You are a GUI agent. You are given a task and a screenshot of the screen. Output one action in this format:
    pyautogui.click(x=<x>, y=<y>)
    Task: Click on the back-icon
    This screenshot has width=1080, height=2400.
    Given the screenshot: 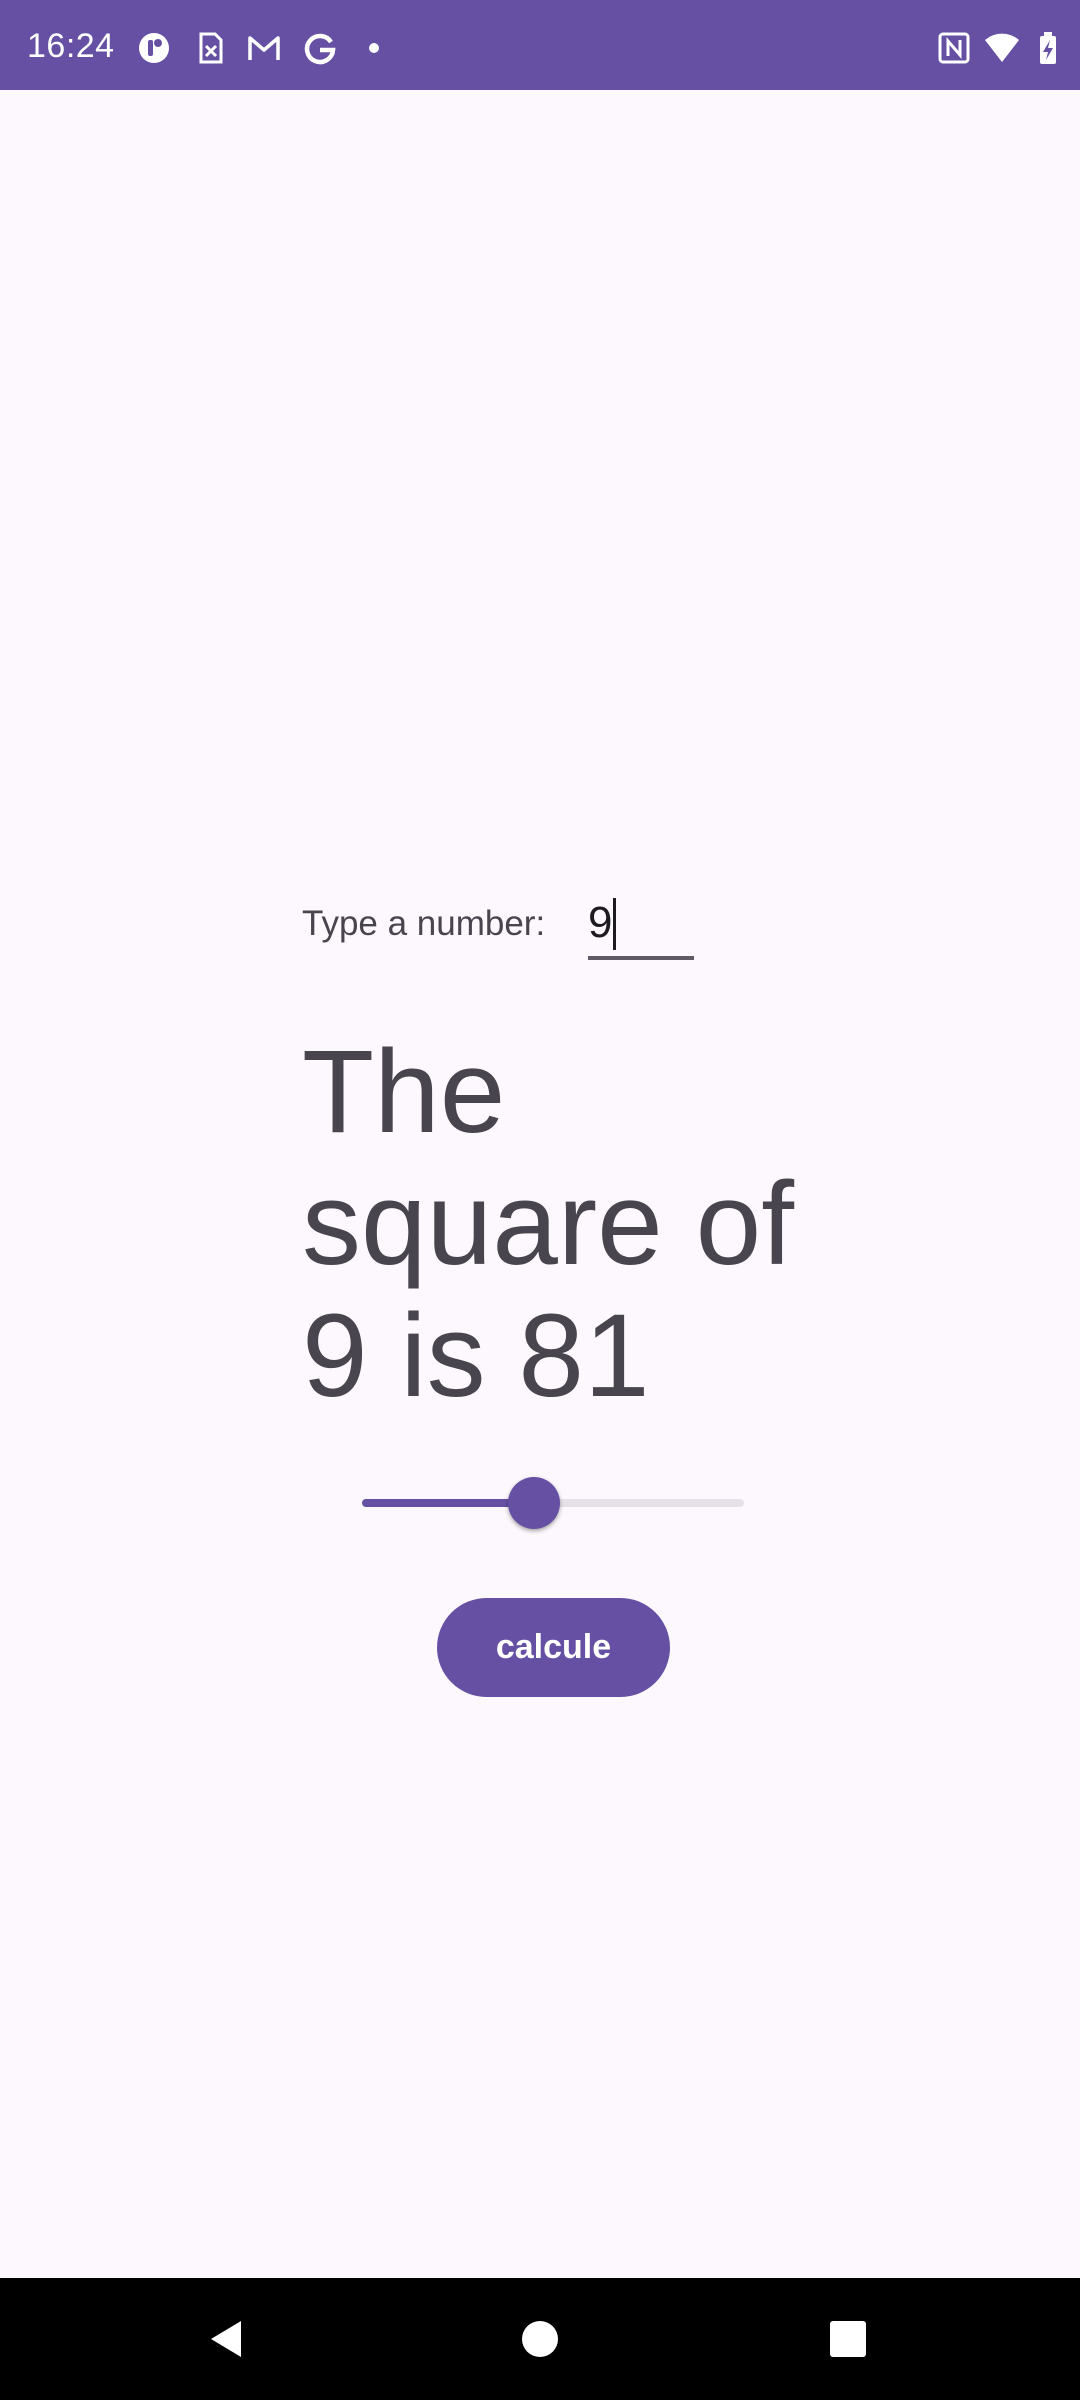 What is the action you would take?
    pyautogui.click(x=226, y=2339)
    